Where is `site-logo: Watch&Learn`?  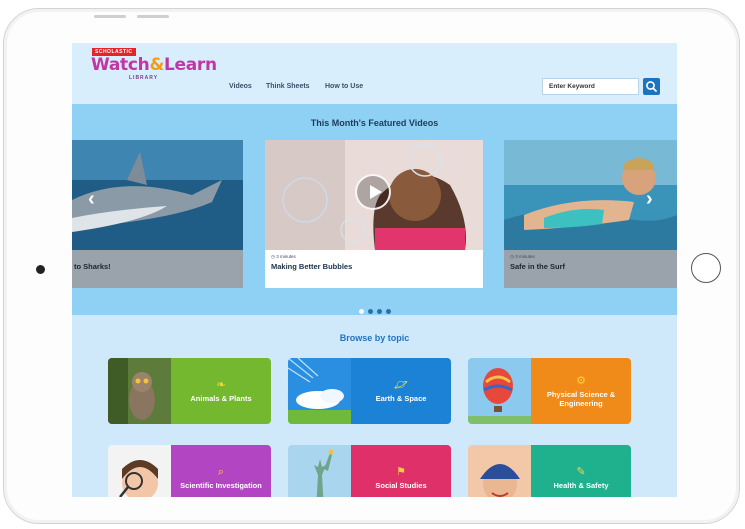 site-logo: Watch&Learn is located at coordinates (154, 65).